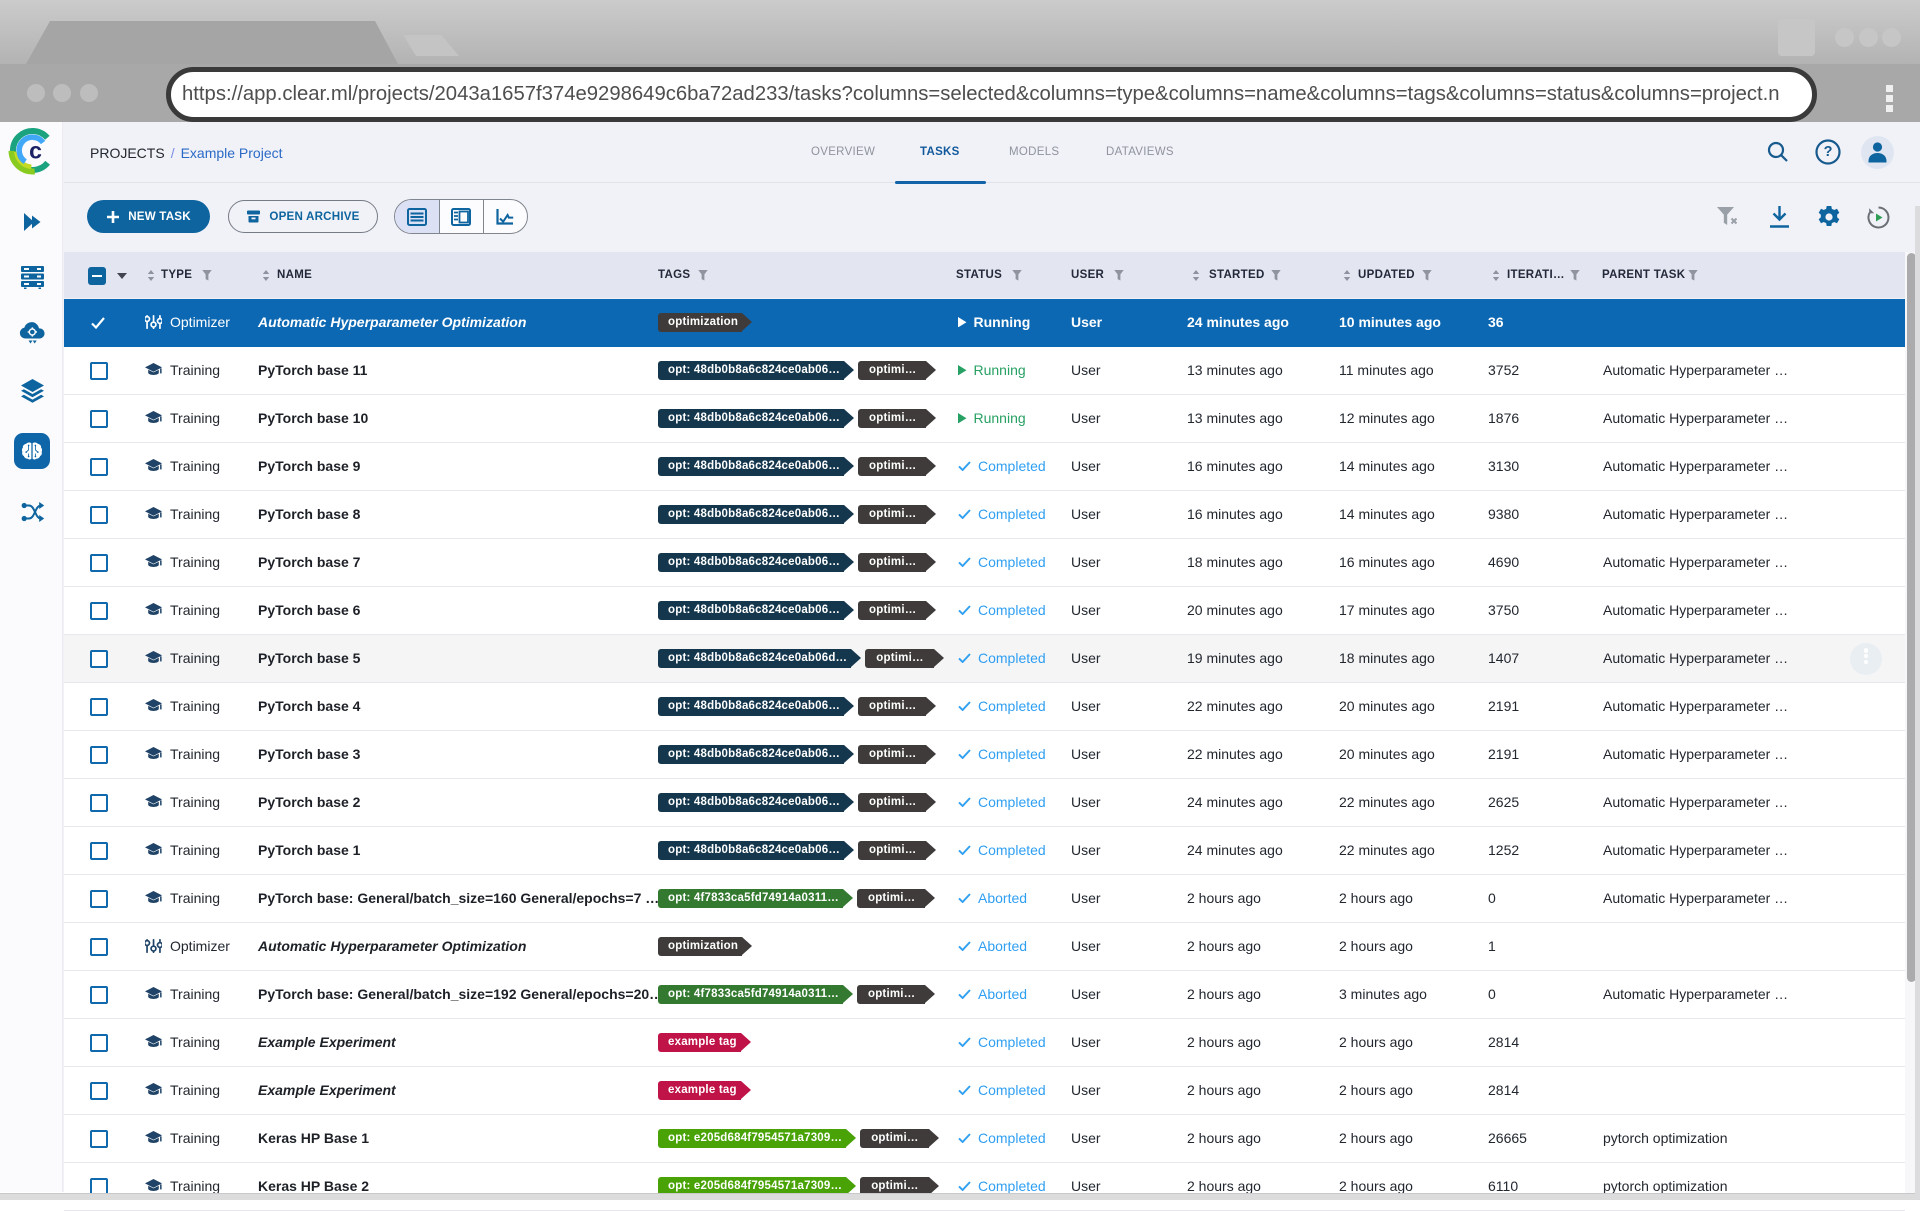 The image size is (1920, 1211). Describe the element at coordinates (35, 151) in the screenshot. I see `svg-text: c` at that location.